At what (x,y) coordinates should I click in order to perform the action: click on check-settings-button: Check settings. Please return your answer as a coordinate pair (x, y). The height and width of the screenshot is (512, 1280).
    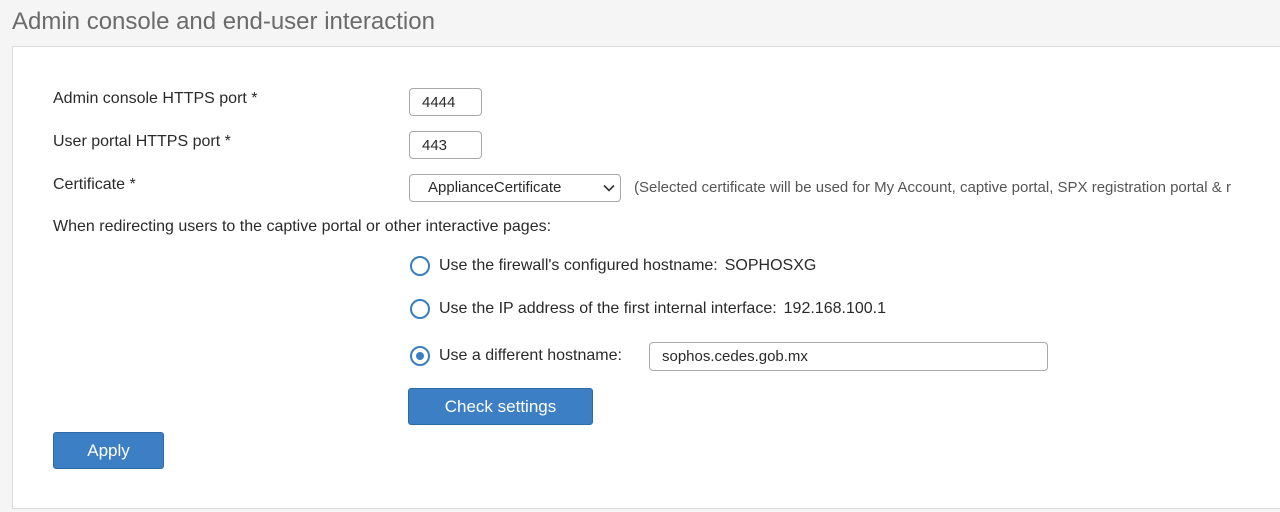
    Looking at the image, I should click on (500, 406).